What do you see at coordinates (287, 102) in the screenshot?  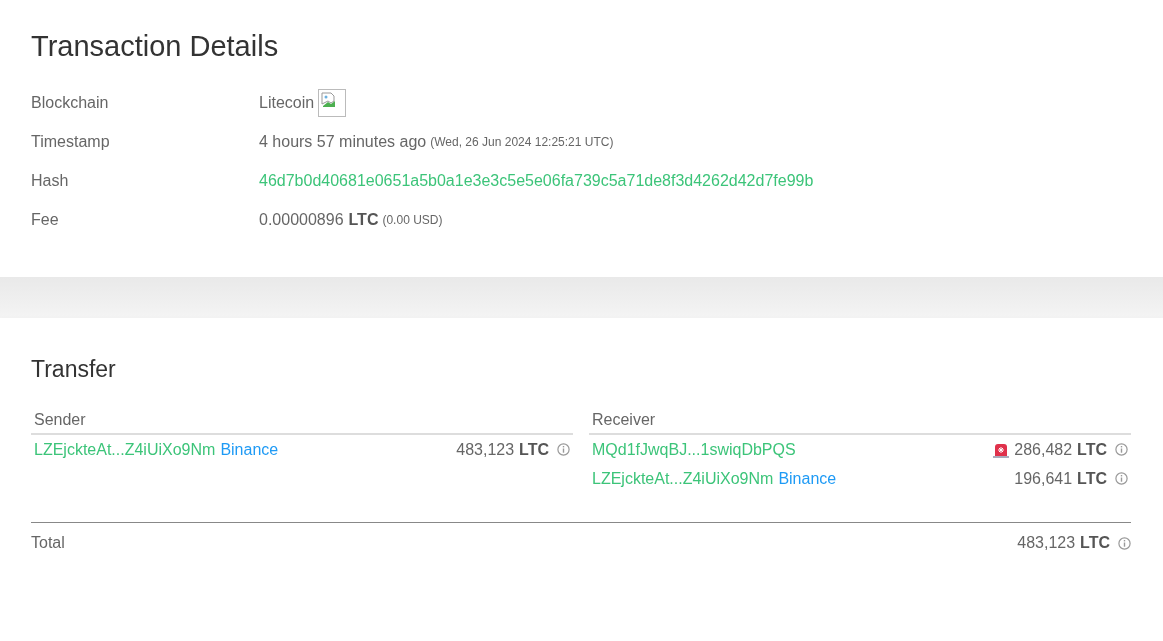 I see `field-value: Litecoin` at bounding box center [287, 102].